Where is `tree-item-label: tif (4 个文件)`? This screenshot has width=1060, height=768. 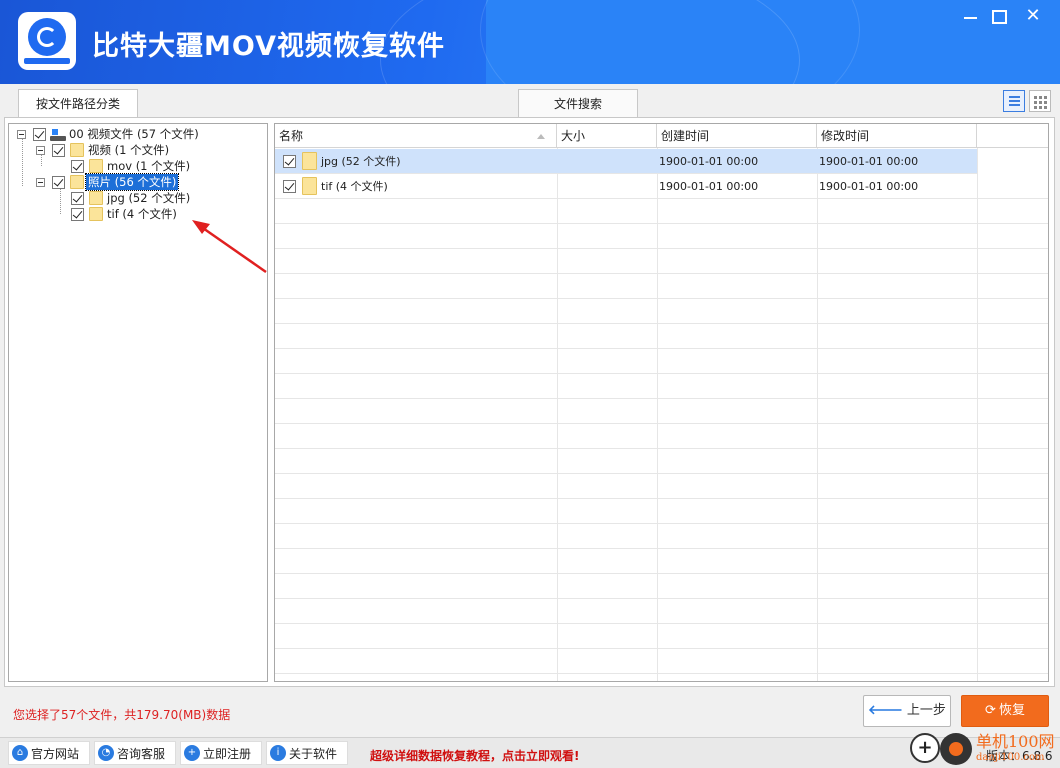 tree-item-label: tif (4 个文件) is located at coordinates (142, 214).